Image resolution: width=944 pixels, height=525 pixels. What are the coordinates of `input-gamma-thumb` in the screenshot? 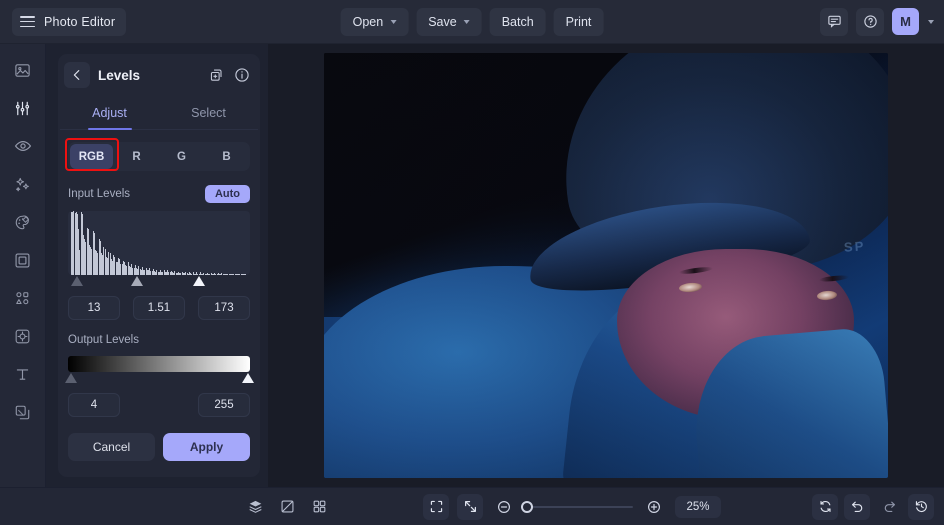 It's located at (137, 281).